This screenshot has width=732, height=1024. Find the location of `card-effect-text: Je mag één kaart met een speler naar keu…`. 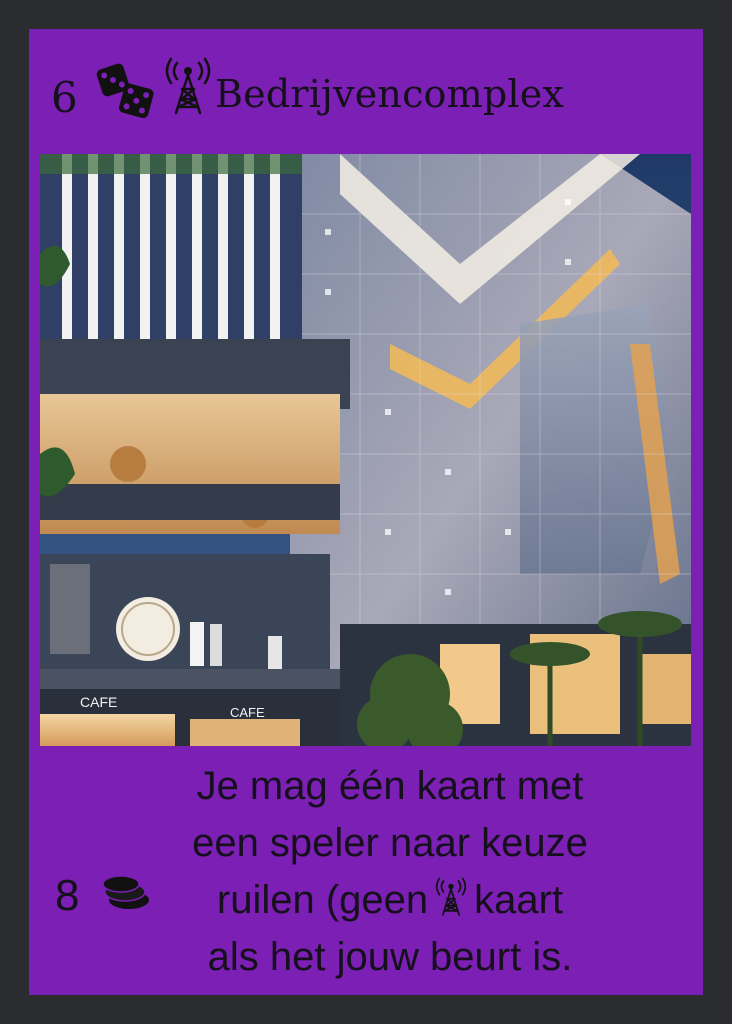

card-effect-text: Je mag één kaart met een speler naar keu… is located at coordinates (390, 872).